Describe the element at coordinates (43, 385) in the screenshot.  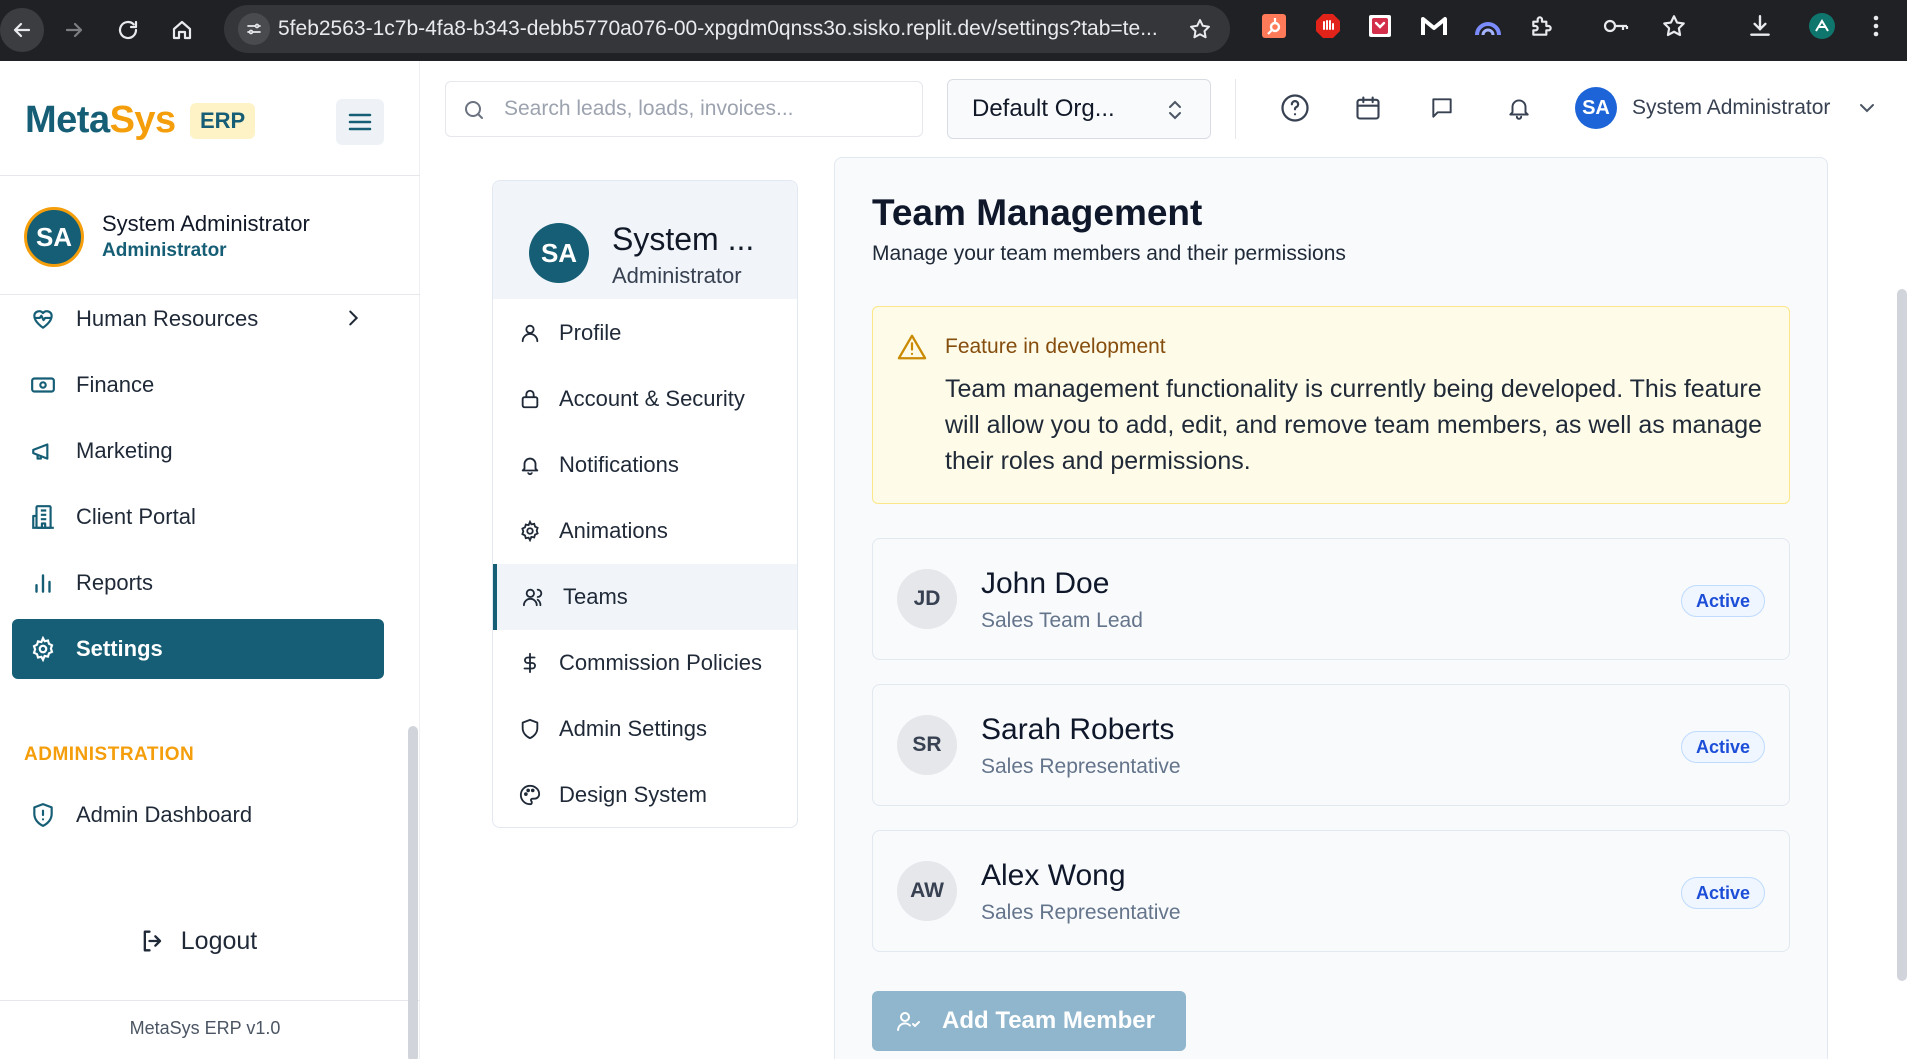
I see `banknote-icon` at that location.